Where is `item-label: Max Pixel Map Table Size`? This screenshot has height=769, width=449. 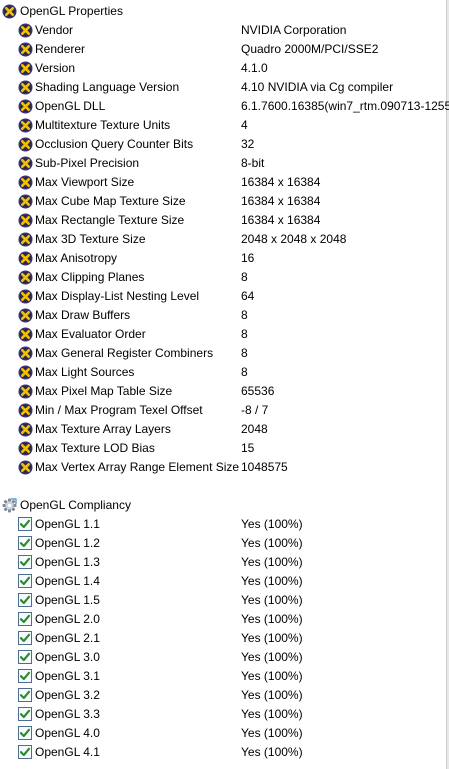 item-label: Max Pixel Map Table Size is located at coordinates (104, 391).